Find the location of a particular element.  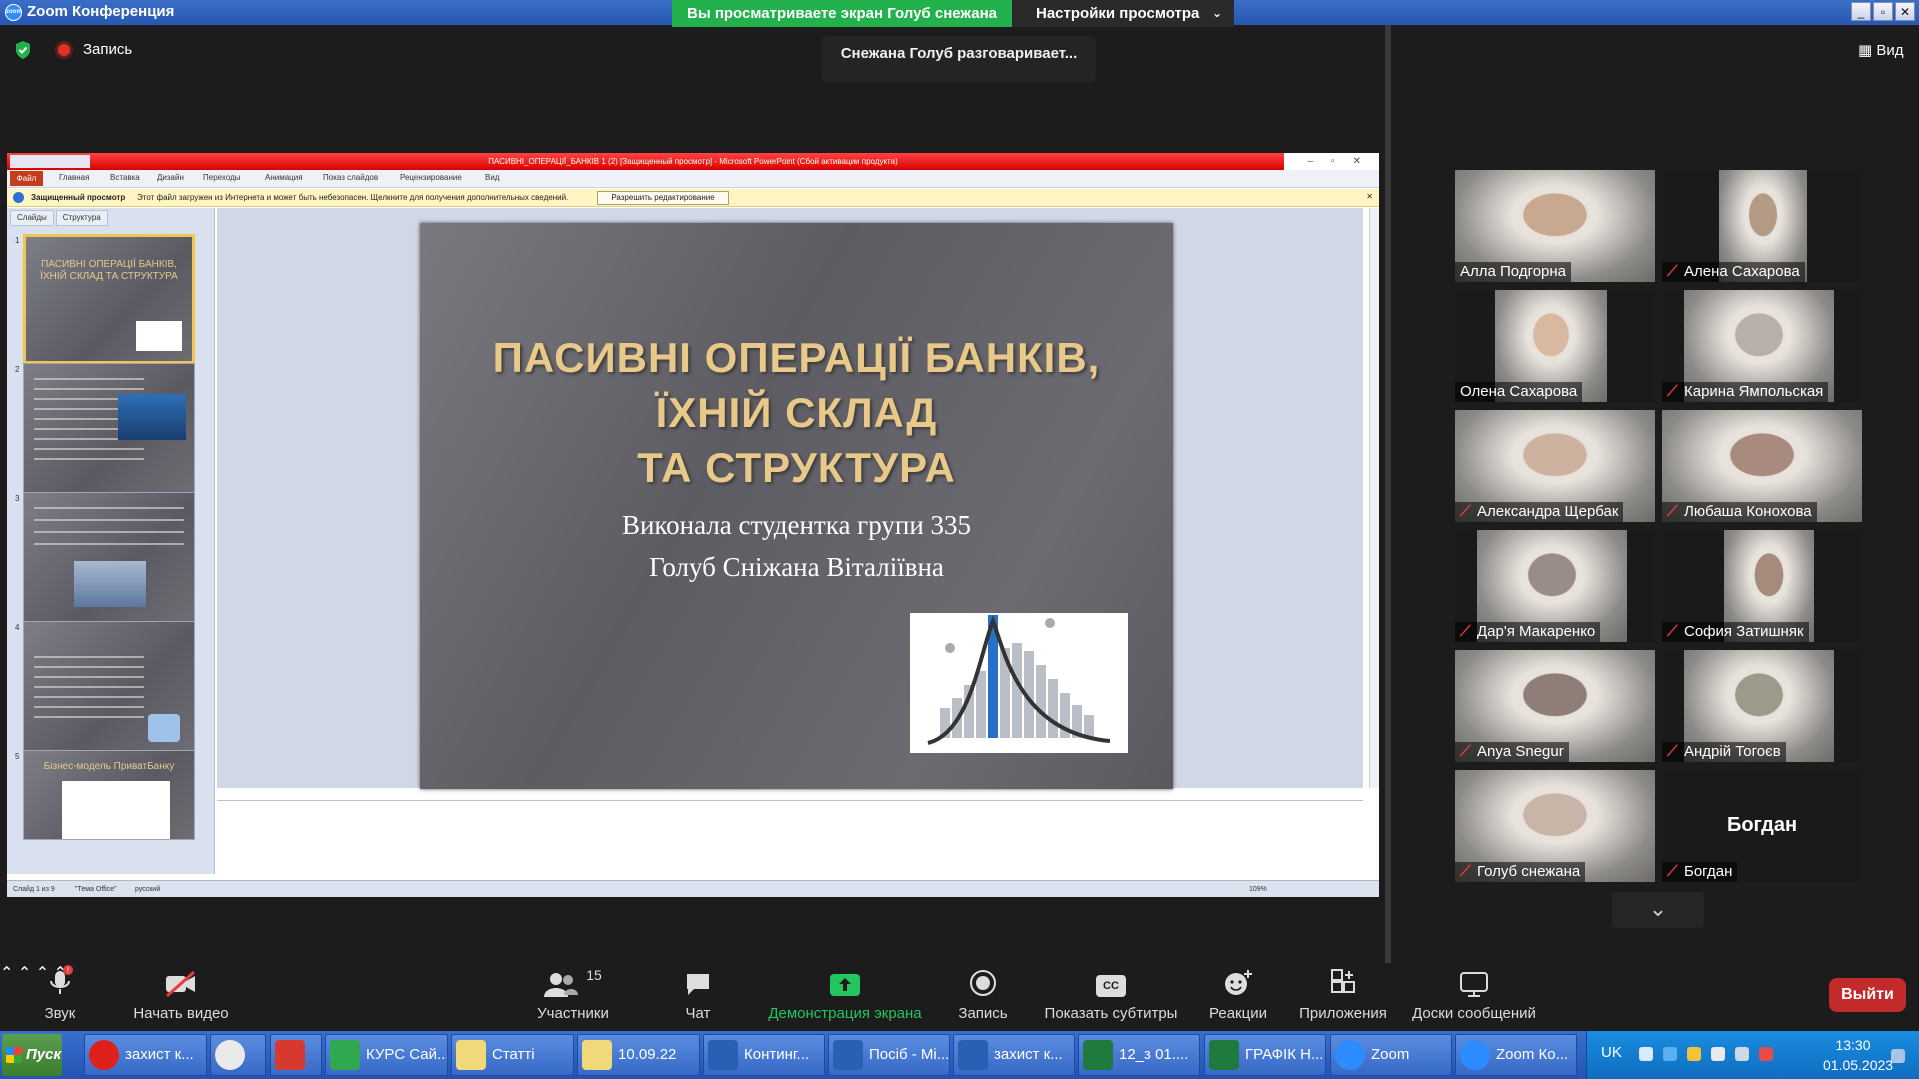

participant-tile: ⟋ Дар'я Макаренко is located at coordinates (1555, 586).